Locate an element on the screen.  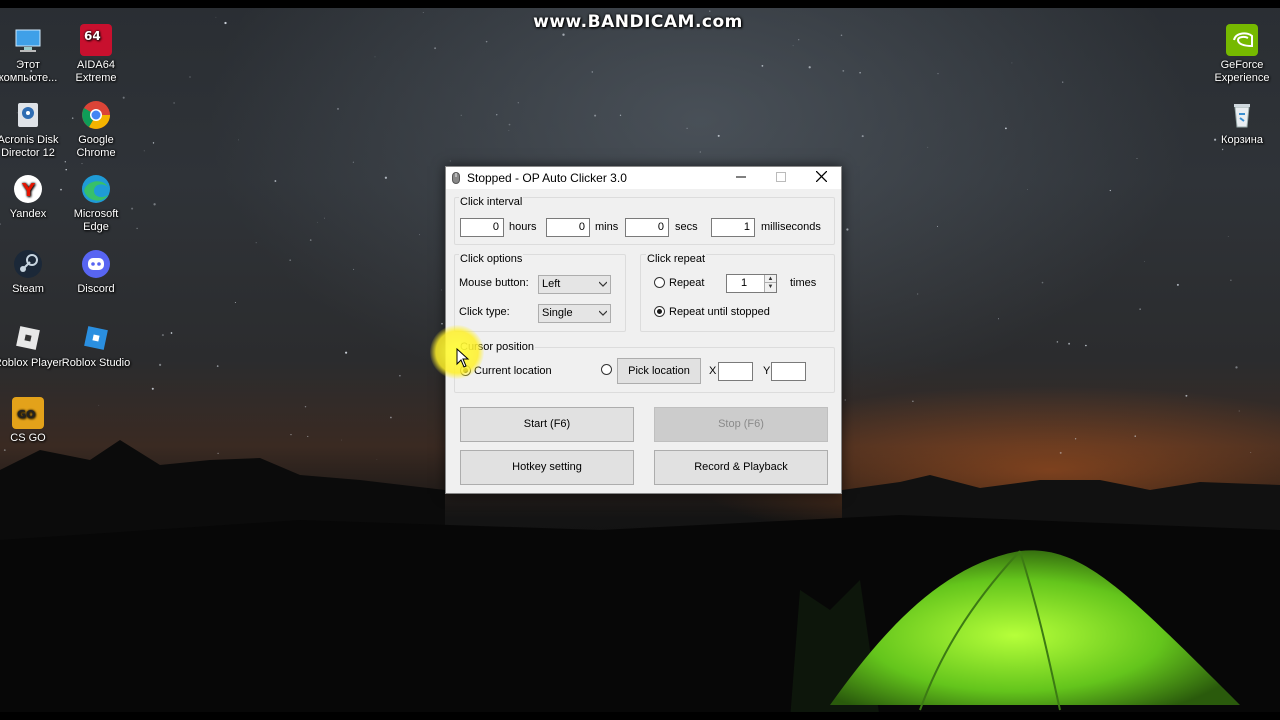
milliseconds-input: 1 is located at coordinates (733, 227).